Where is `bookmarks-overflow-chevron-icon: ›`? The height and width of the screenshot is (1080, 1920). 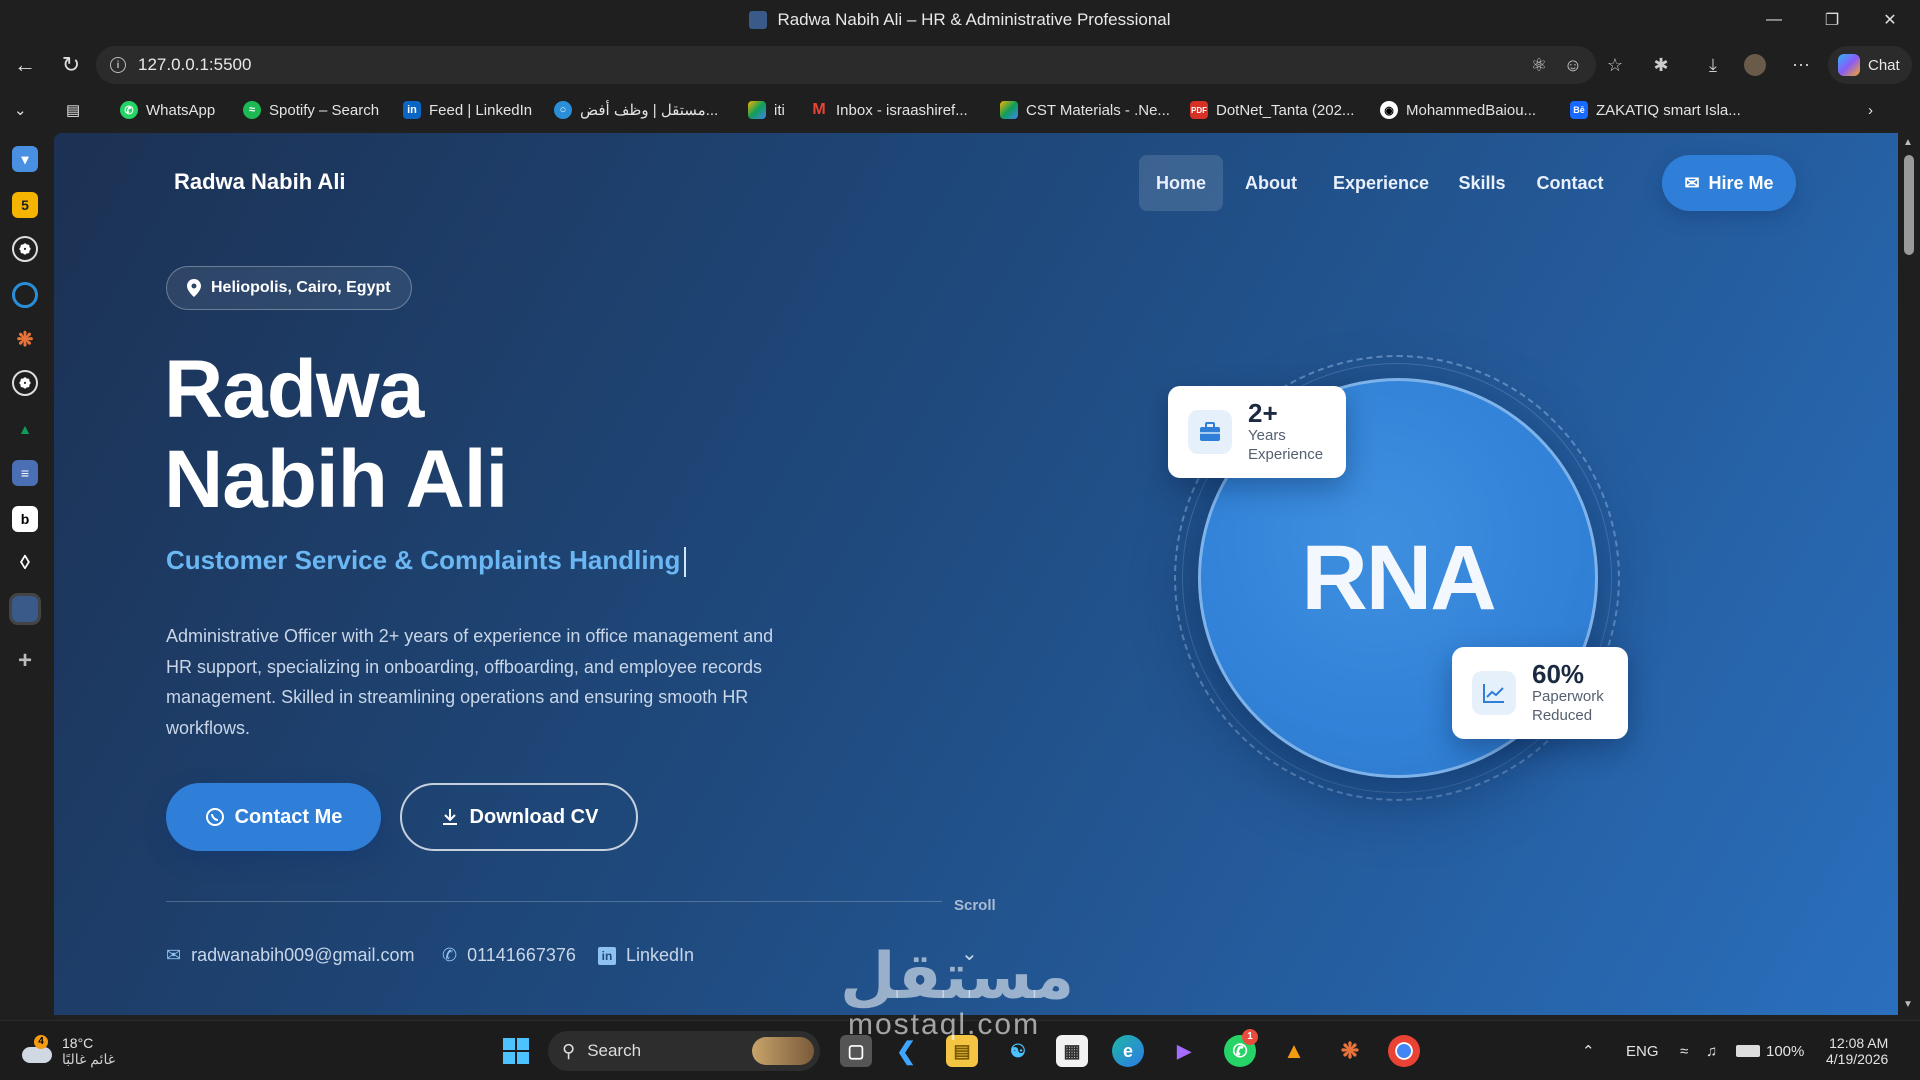
bookmarks-overflow-chevron-icon: › is located at coordinates (1870, 110).